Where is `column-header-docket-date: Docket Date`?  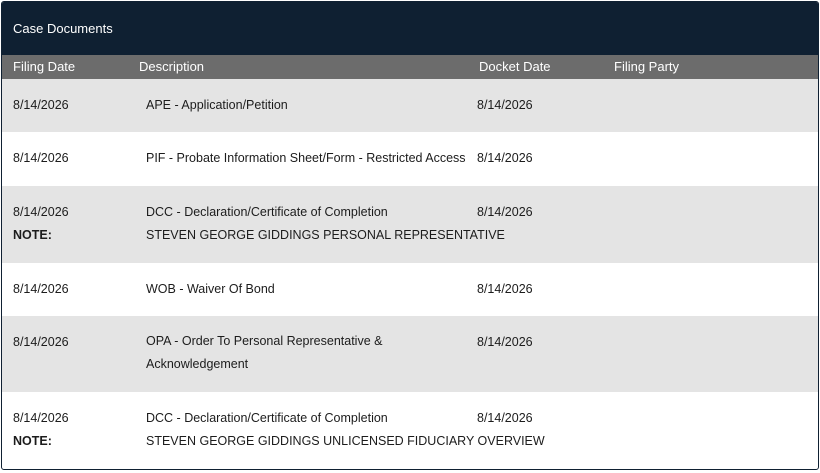
column-header-docket-date: Docket Date is located at coordinates (515, 66).